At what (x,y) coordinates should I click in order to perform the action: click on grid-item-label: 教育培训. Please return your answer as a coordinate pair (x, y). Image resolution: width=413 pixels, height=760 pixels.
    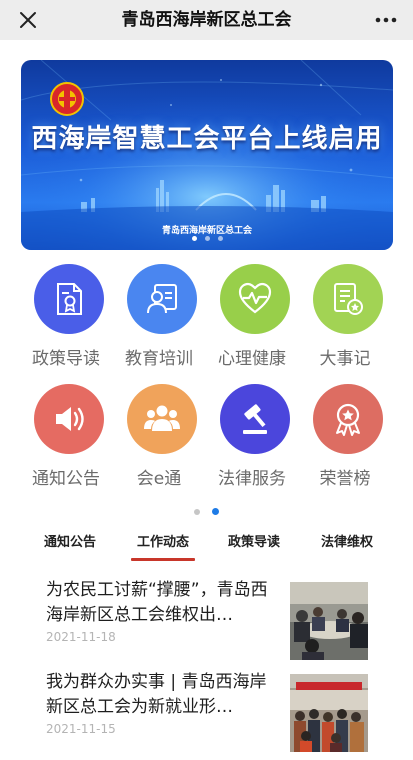
    Looking at the image, I should click on (159, 359).